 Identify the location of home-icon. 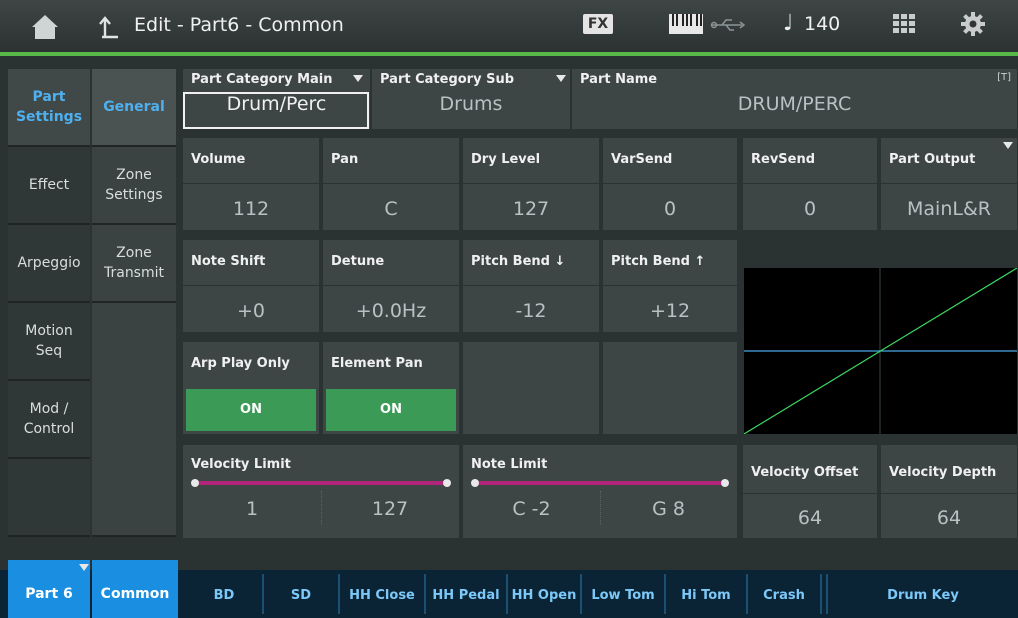
(45, 27).